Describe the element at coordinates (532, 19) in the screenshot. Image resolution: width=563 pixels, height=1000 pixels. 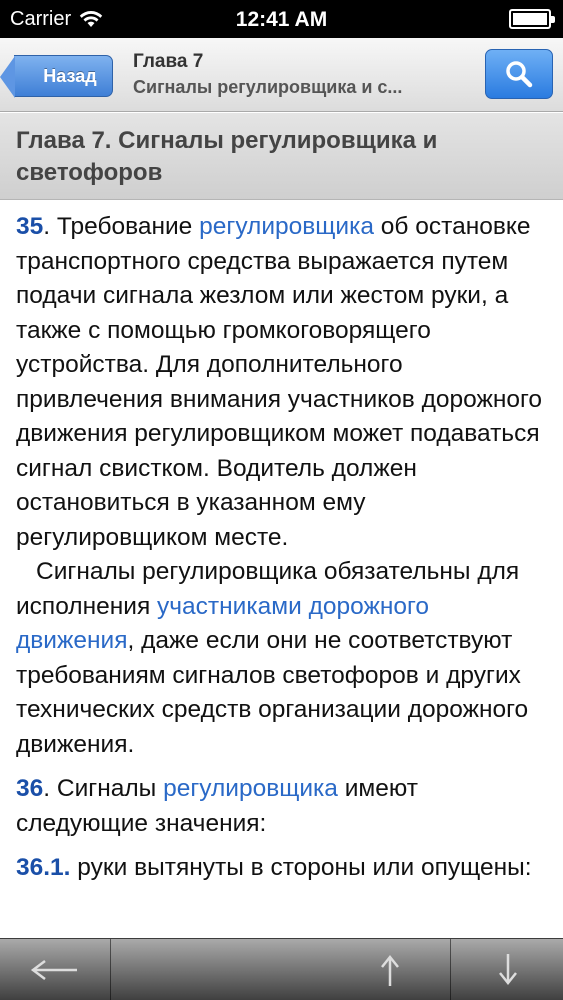
I see `battery-icon` at that location.